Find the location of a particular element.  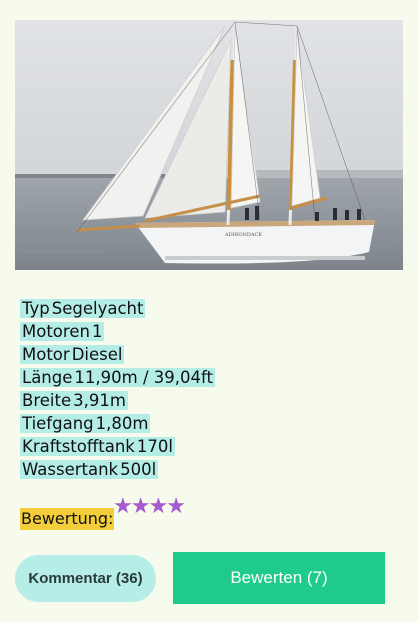

spec-label: Kraftstofftank is located at coordinates (78, 446).